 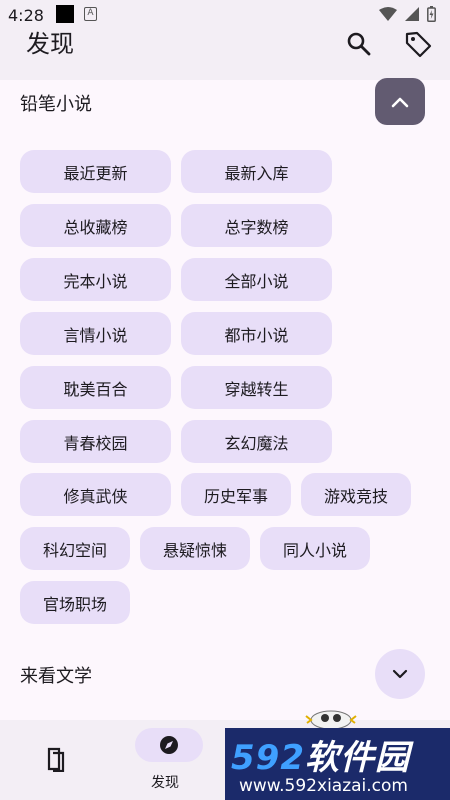 I want to click on category-chip: 游戏竞技, so click(x=356, y=494).